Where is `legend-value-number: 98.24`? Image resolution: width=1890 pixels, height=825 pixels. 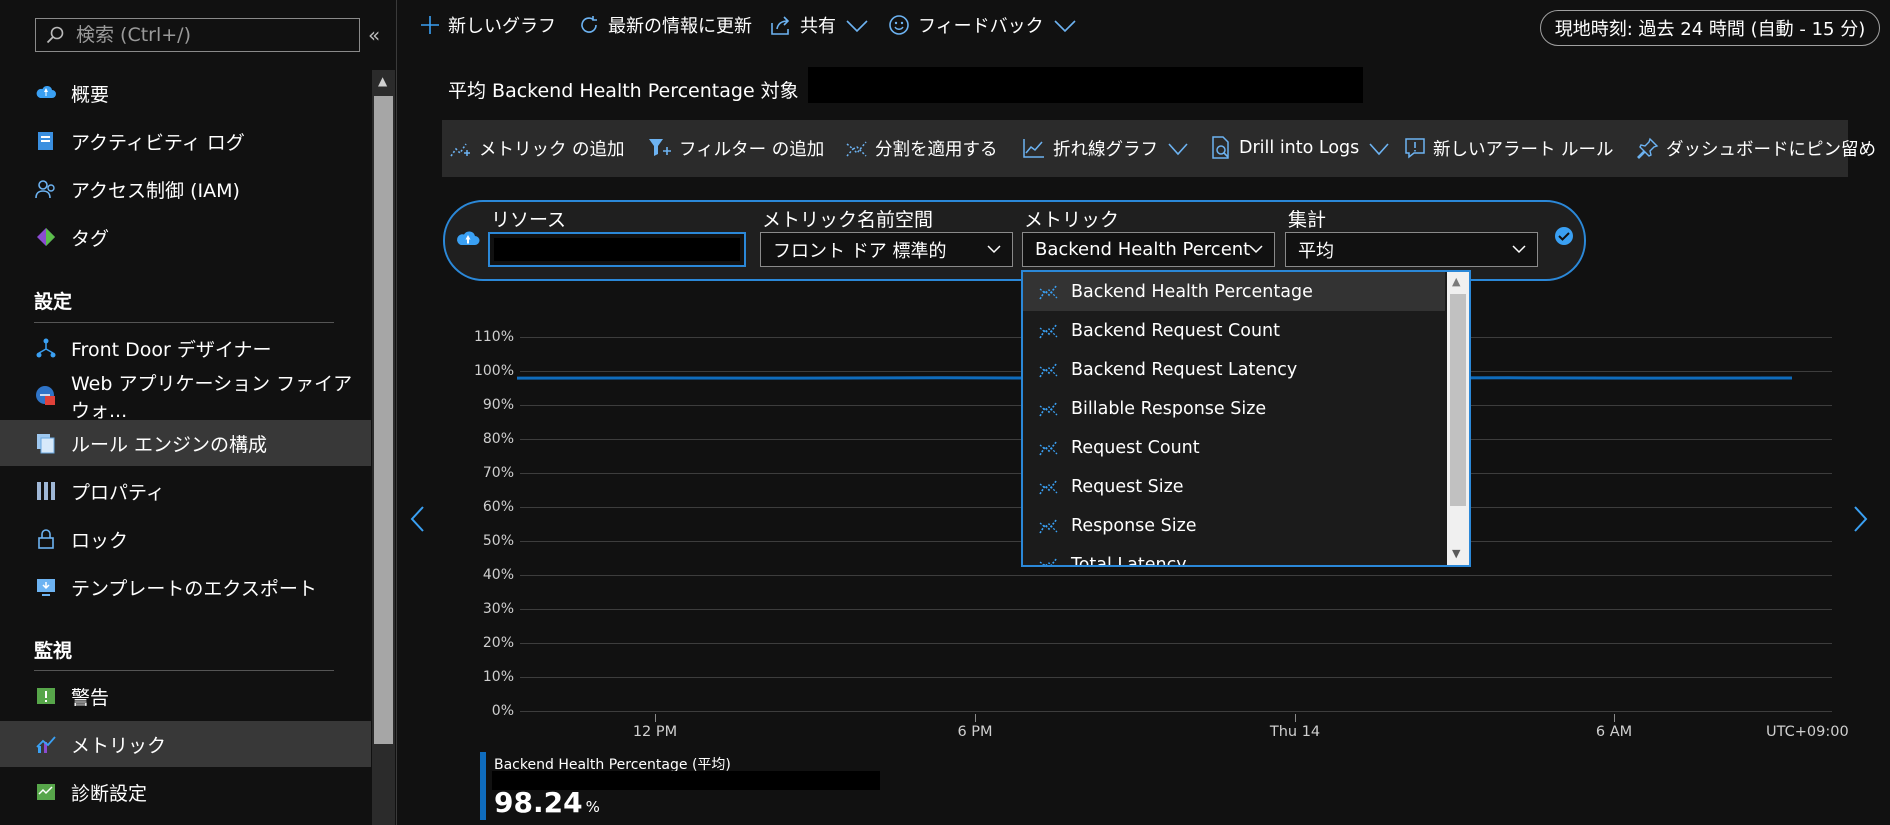 legend-value-number: 98.24 is located at coordinates (538, 802).